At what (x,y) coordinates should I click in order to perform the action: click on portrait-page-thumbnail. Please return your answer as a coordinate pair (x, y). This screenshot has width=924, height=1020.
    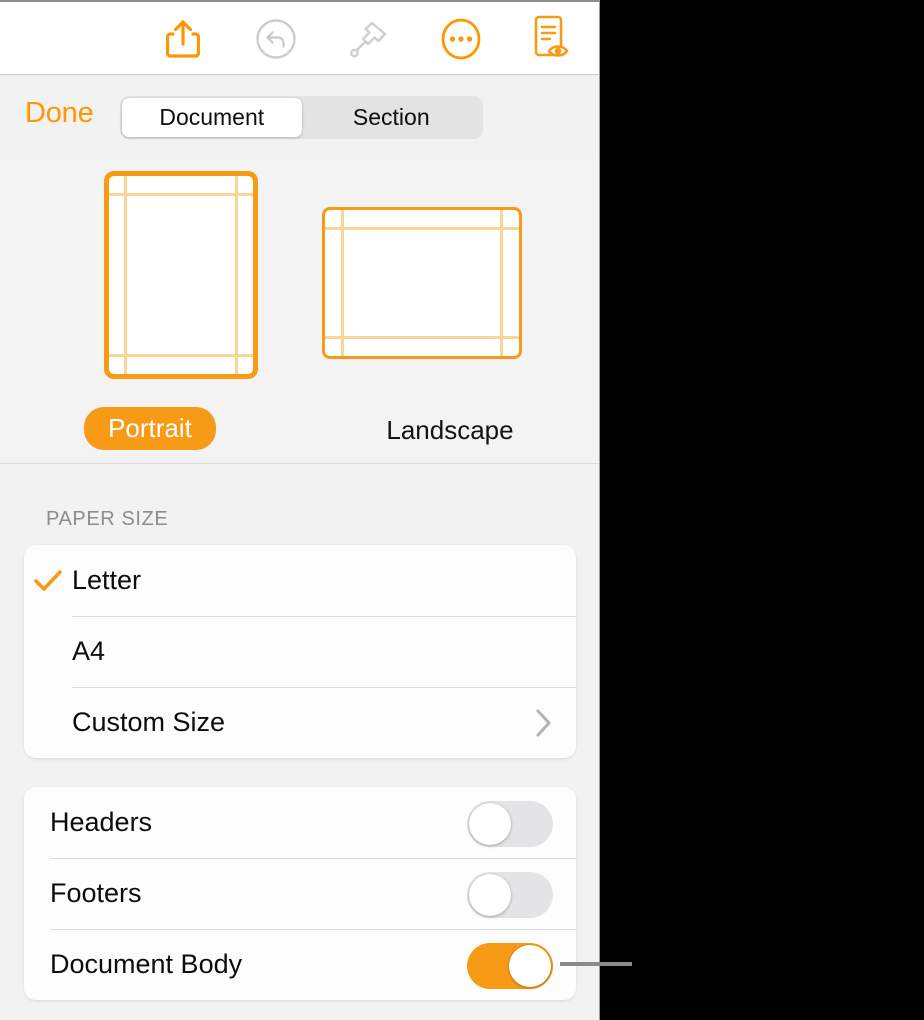
    Looking at the image, I should click on (181, 275).